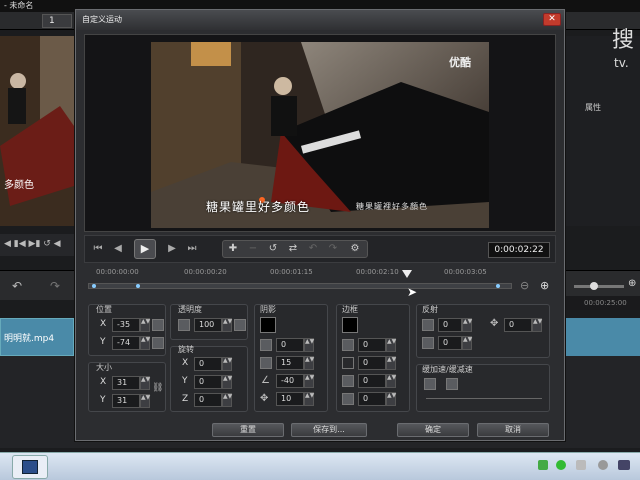 This screenshot has height=480, width=640. Describe the element at coordinates (268, 325) in the screenshot. I see `shadow-color-swatch` at that location.